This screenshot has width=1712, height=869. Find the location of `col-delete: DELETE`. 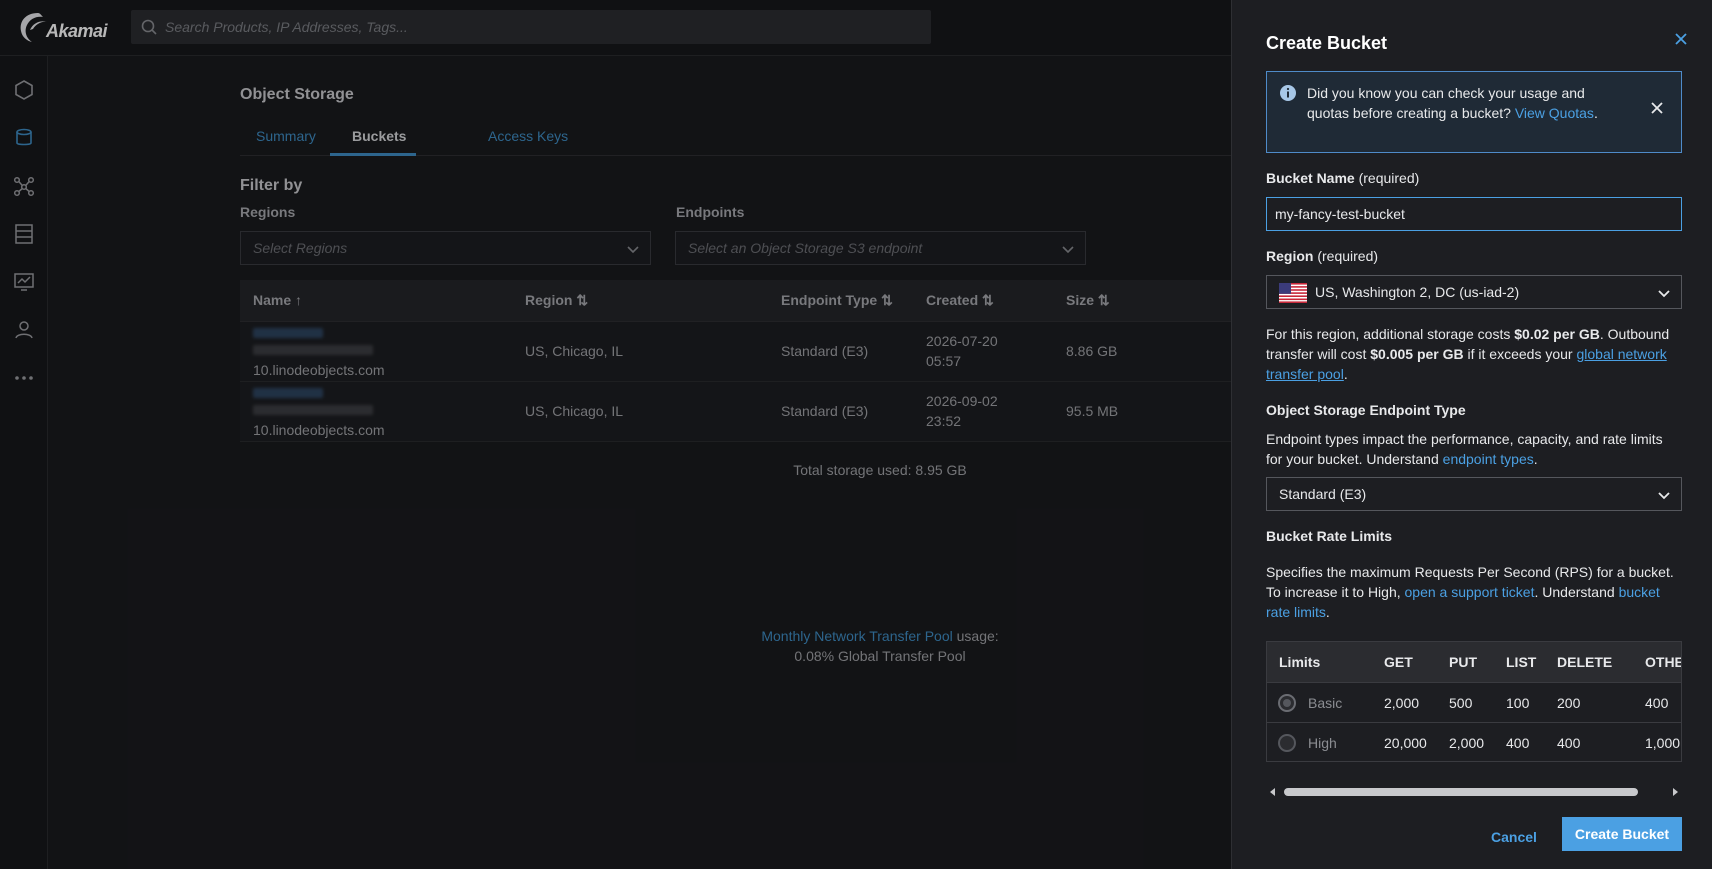

col-delete: DELETE is located at coordinates (1585, 662).